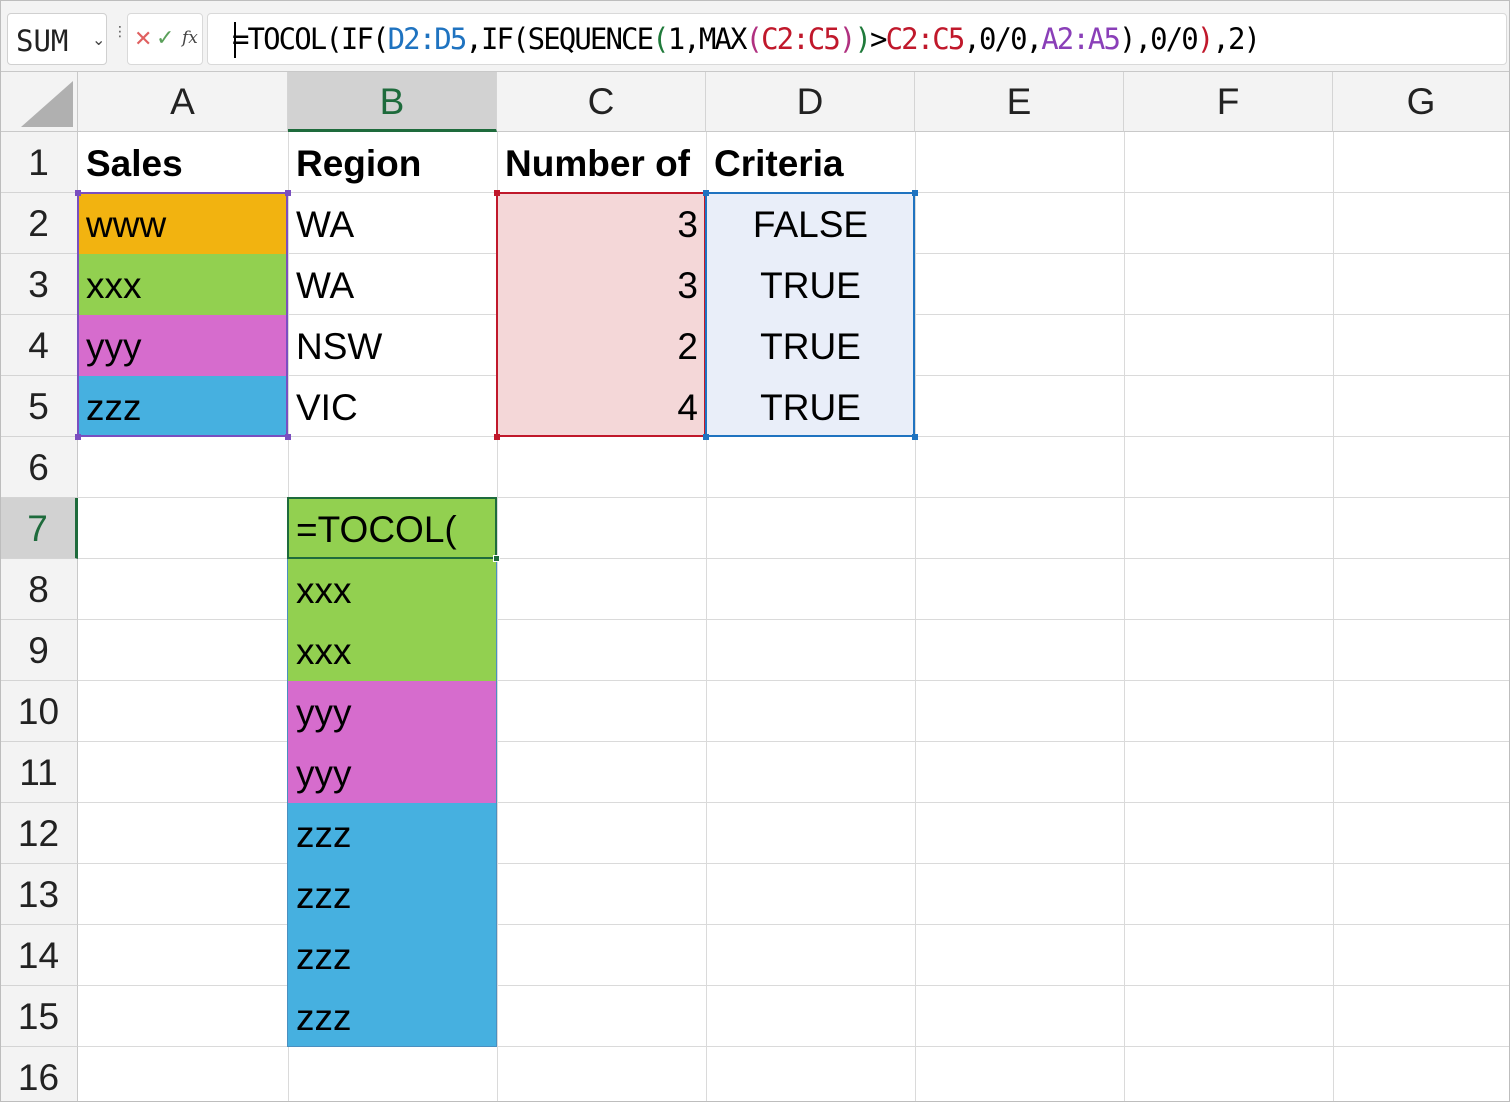  Describe the element at coordinates (183, 102) in the screenshot. I see `column-header-a: A` at that location.